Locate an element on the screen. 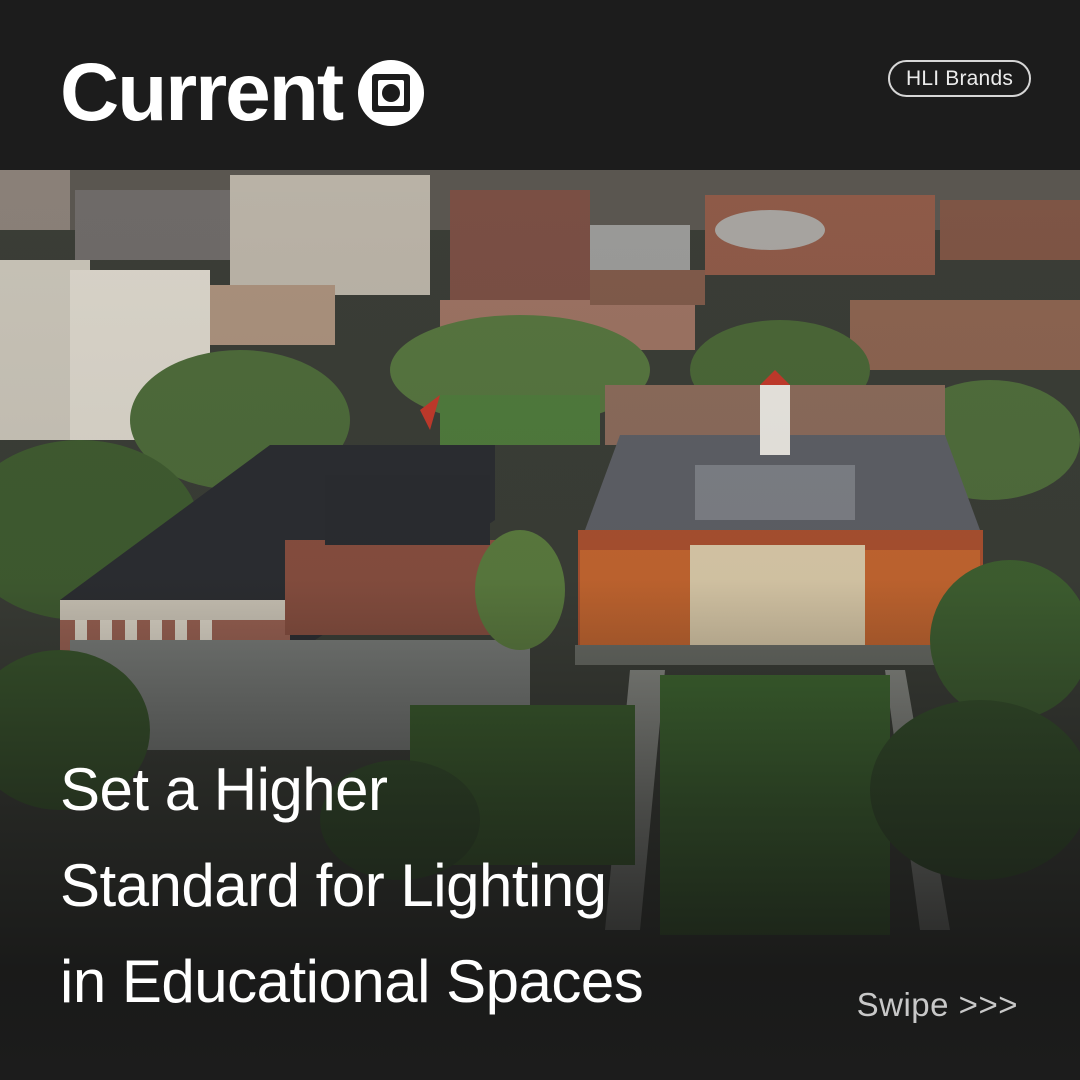  swipe-prompt: Swipe >>> is located at coordinates (937, 1005).